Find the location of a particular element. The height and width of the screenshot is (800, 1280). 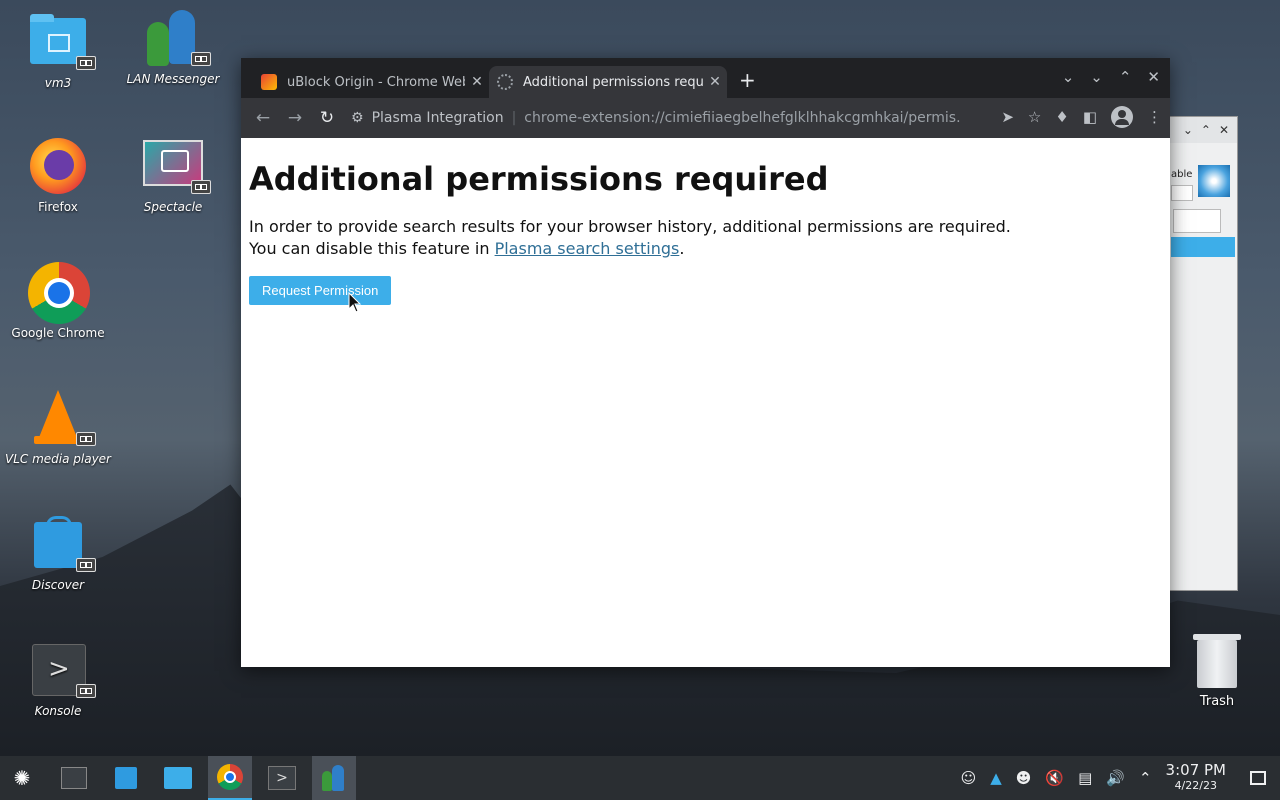

reload-icon: ↻ is located at coordinates (327, 118).